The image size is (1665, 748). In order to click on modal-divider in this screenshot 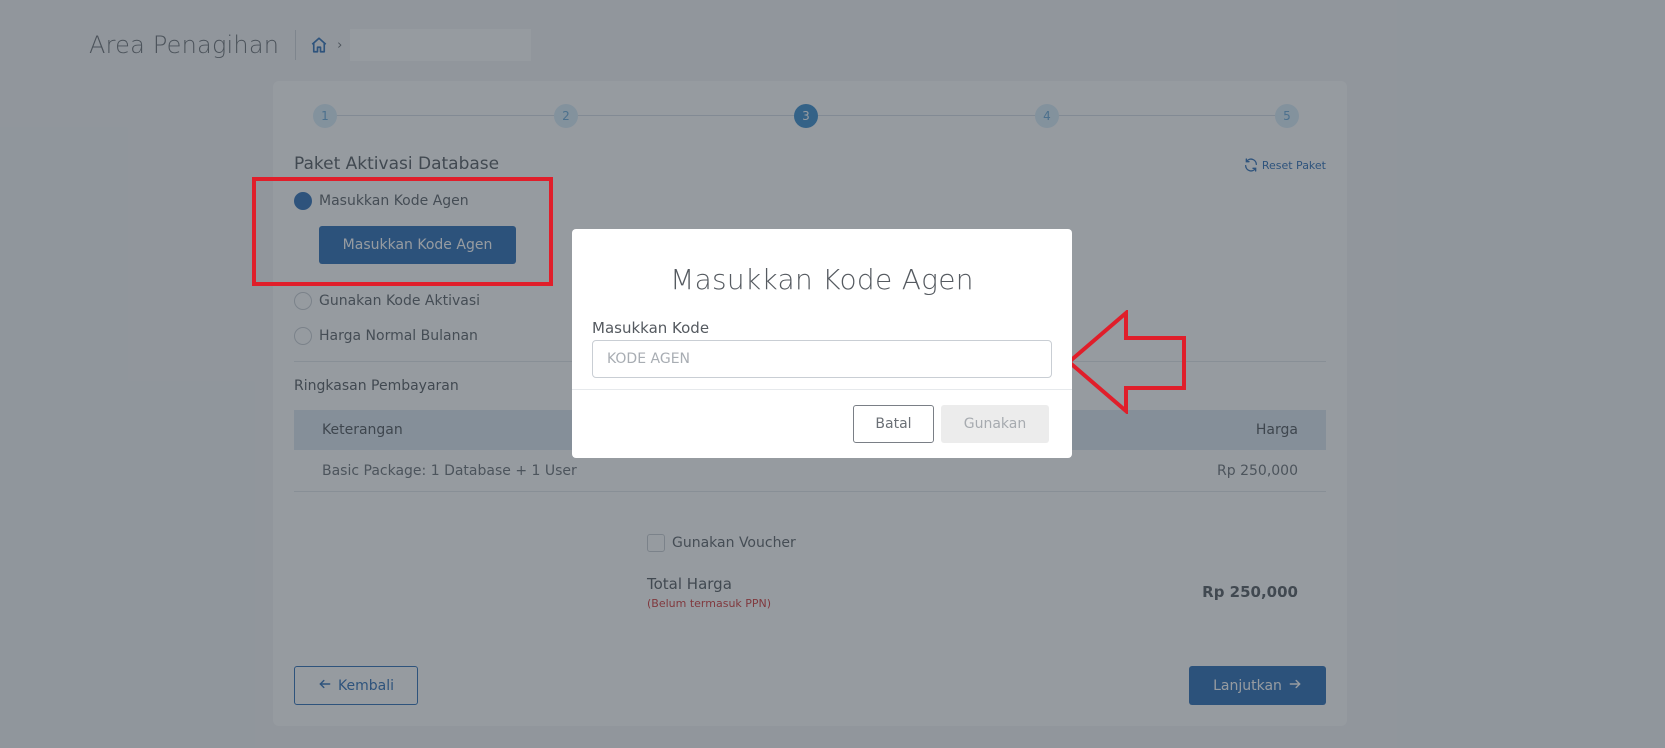, I will do `click(822, 389)`.